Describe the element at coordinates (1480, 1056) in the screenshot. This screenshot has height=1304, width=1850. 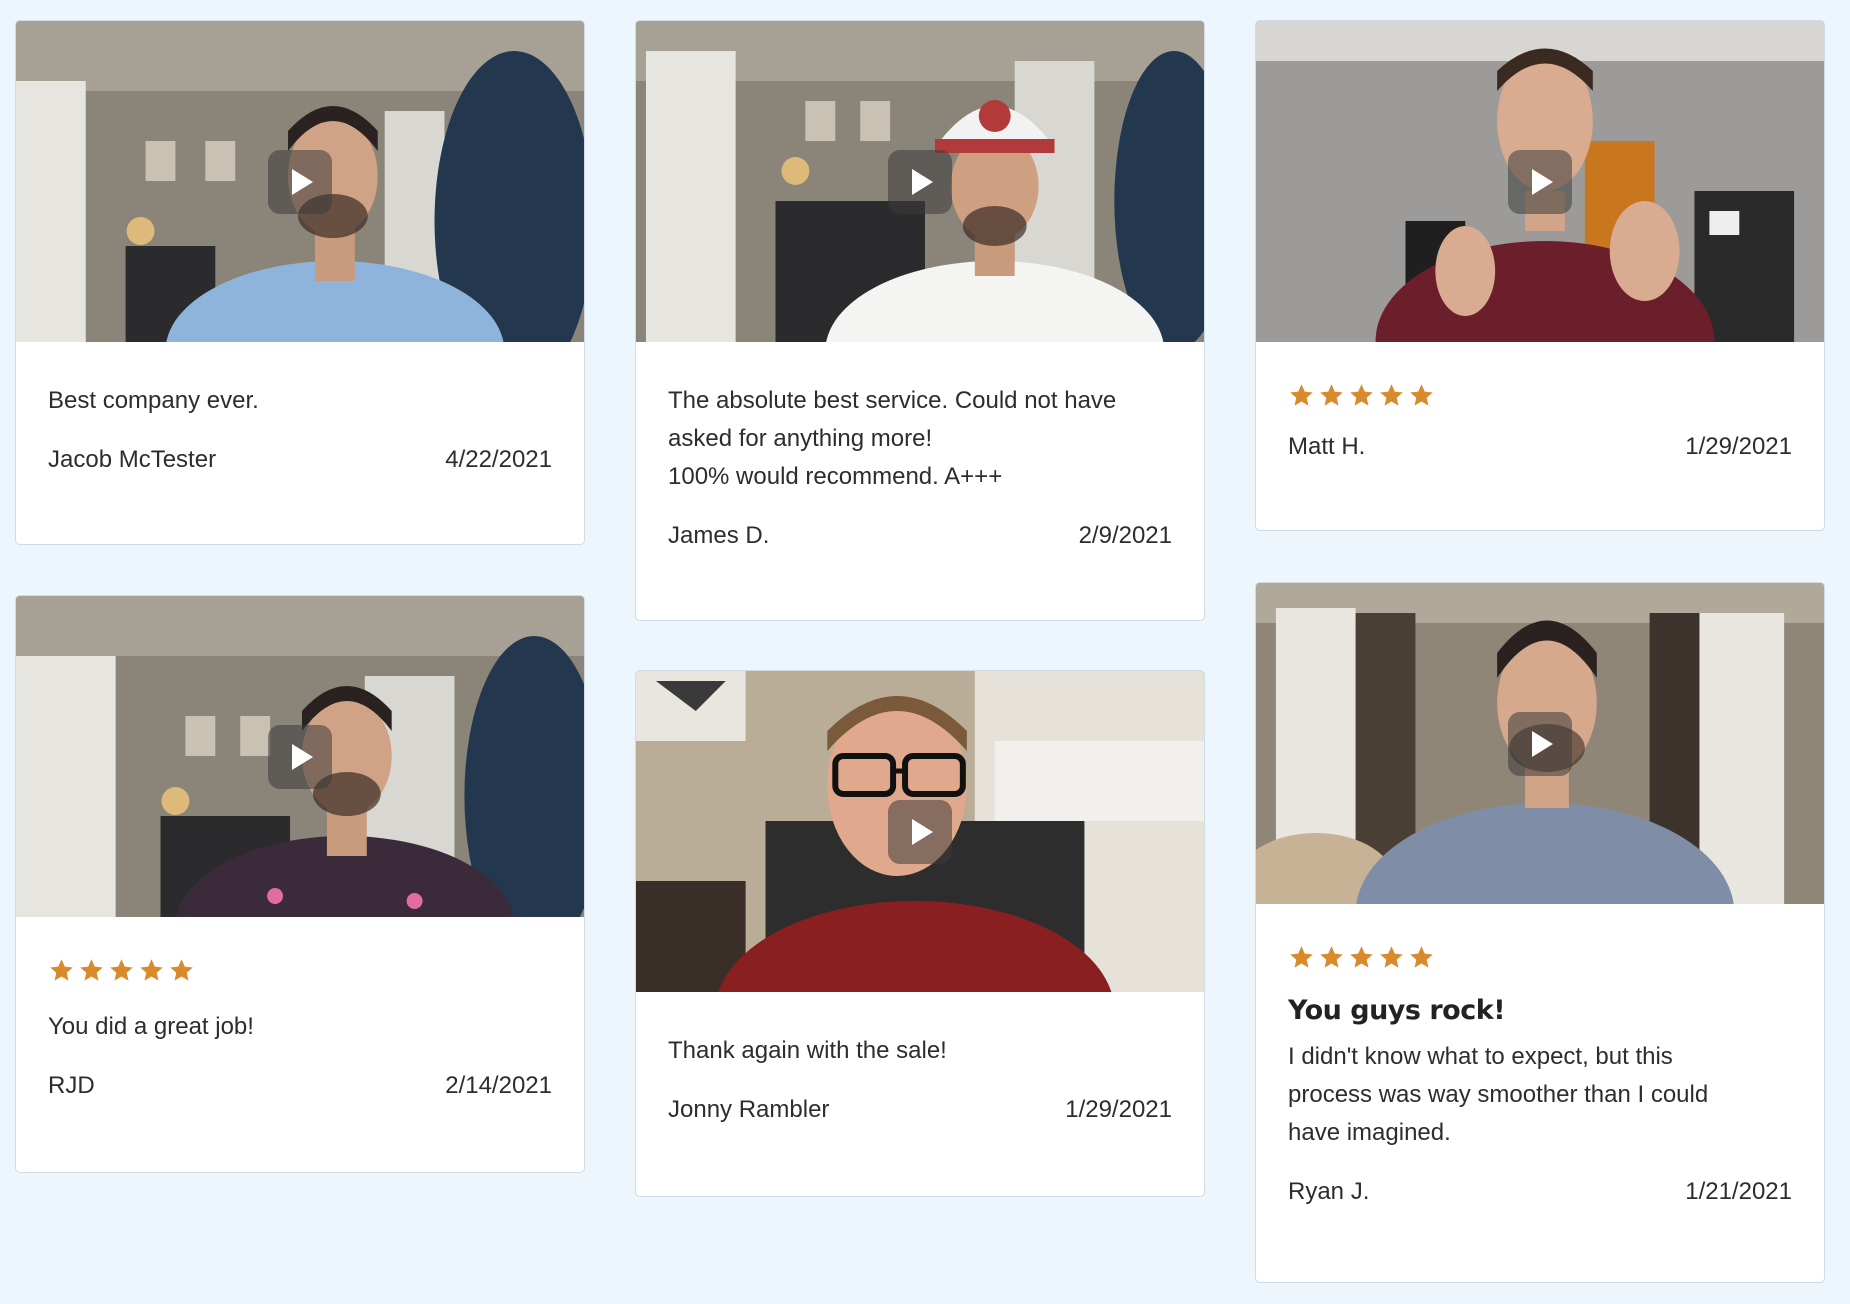
I see `review-text-line: I didn't know what to expect, but this` at that location.